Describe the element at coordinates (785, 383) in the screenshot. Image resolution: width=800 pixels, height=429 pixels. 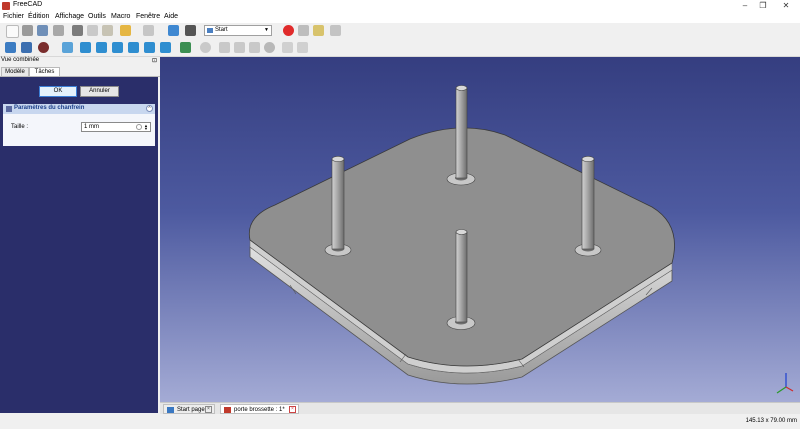
I see `axis-triad-icon` at that location.